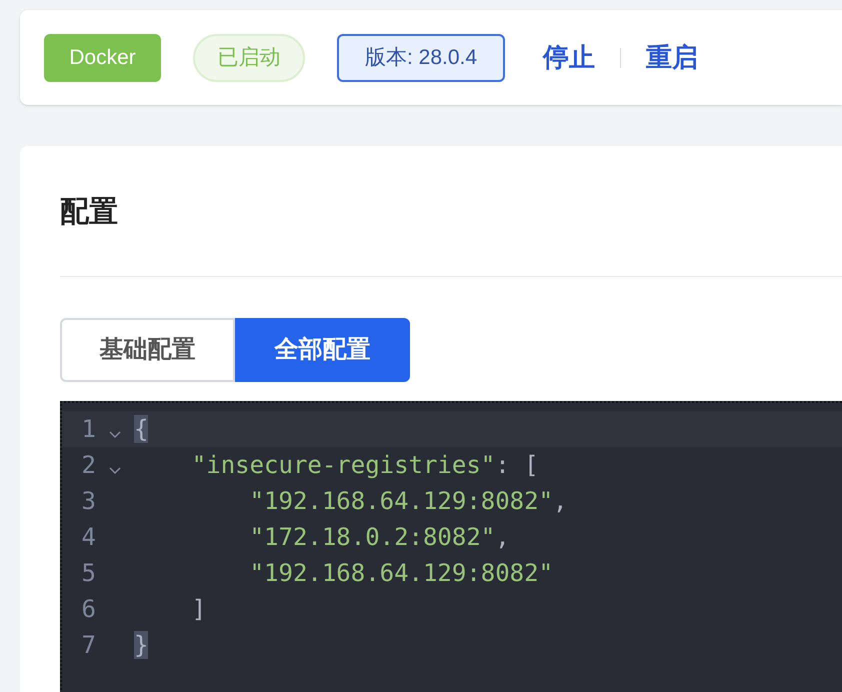 The height and width of the screenshot is (692, 842). What do you see at coordinates (88, 501) in the screenshot?
I see `line-number: 3` at bounding box center [88, 501].